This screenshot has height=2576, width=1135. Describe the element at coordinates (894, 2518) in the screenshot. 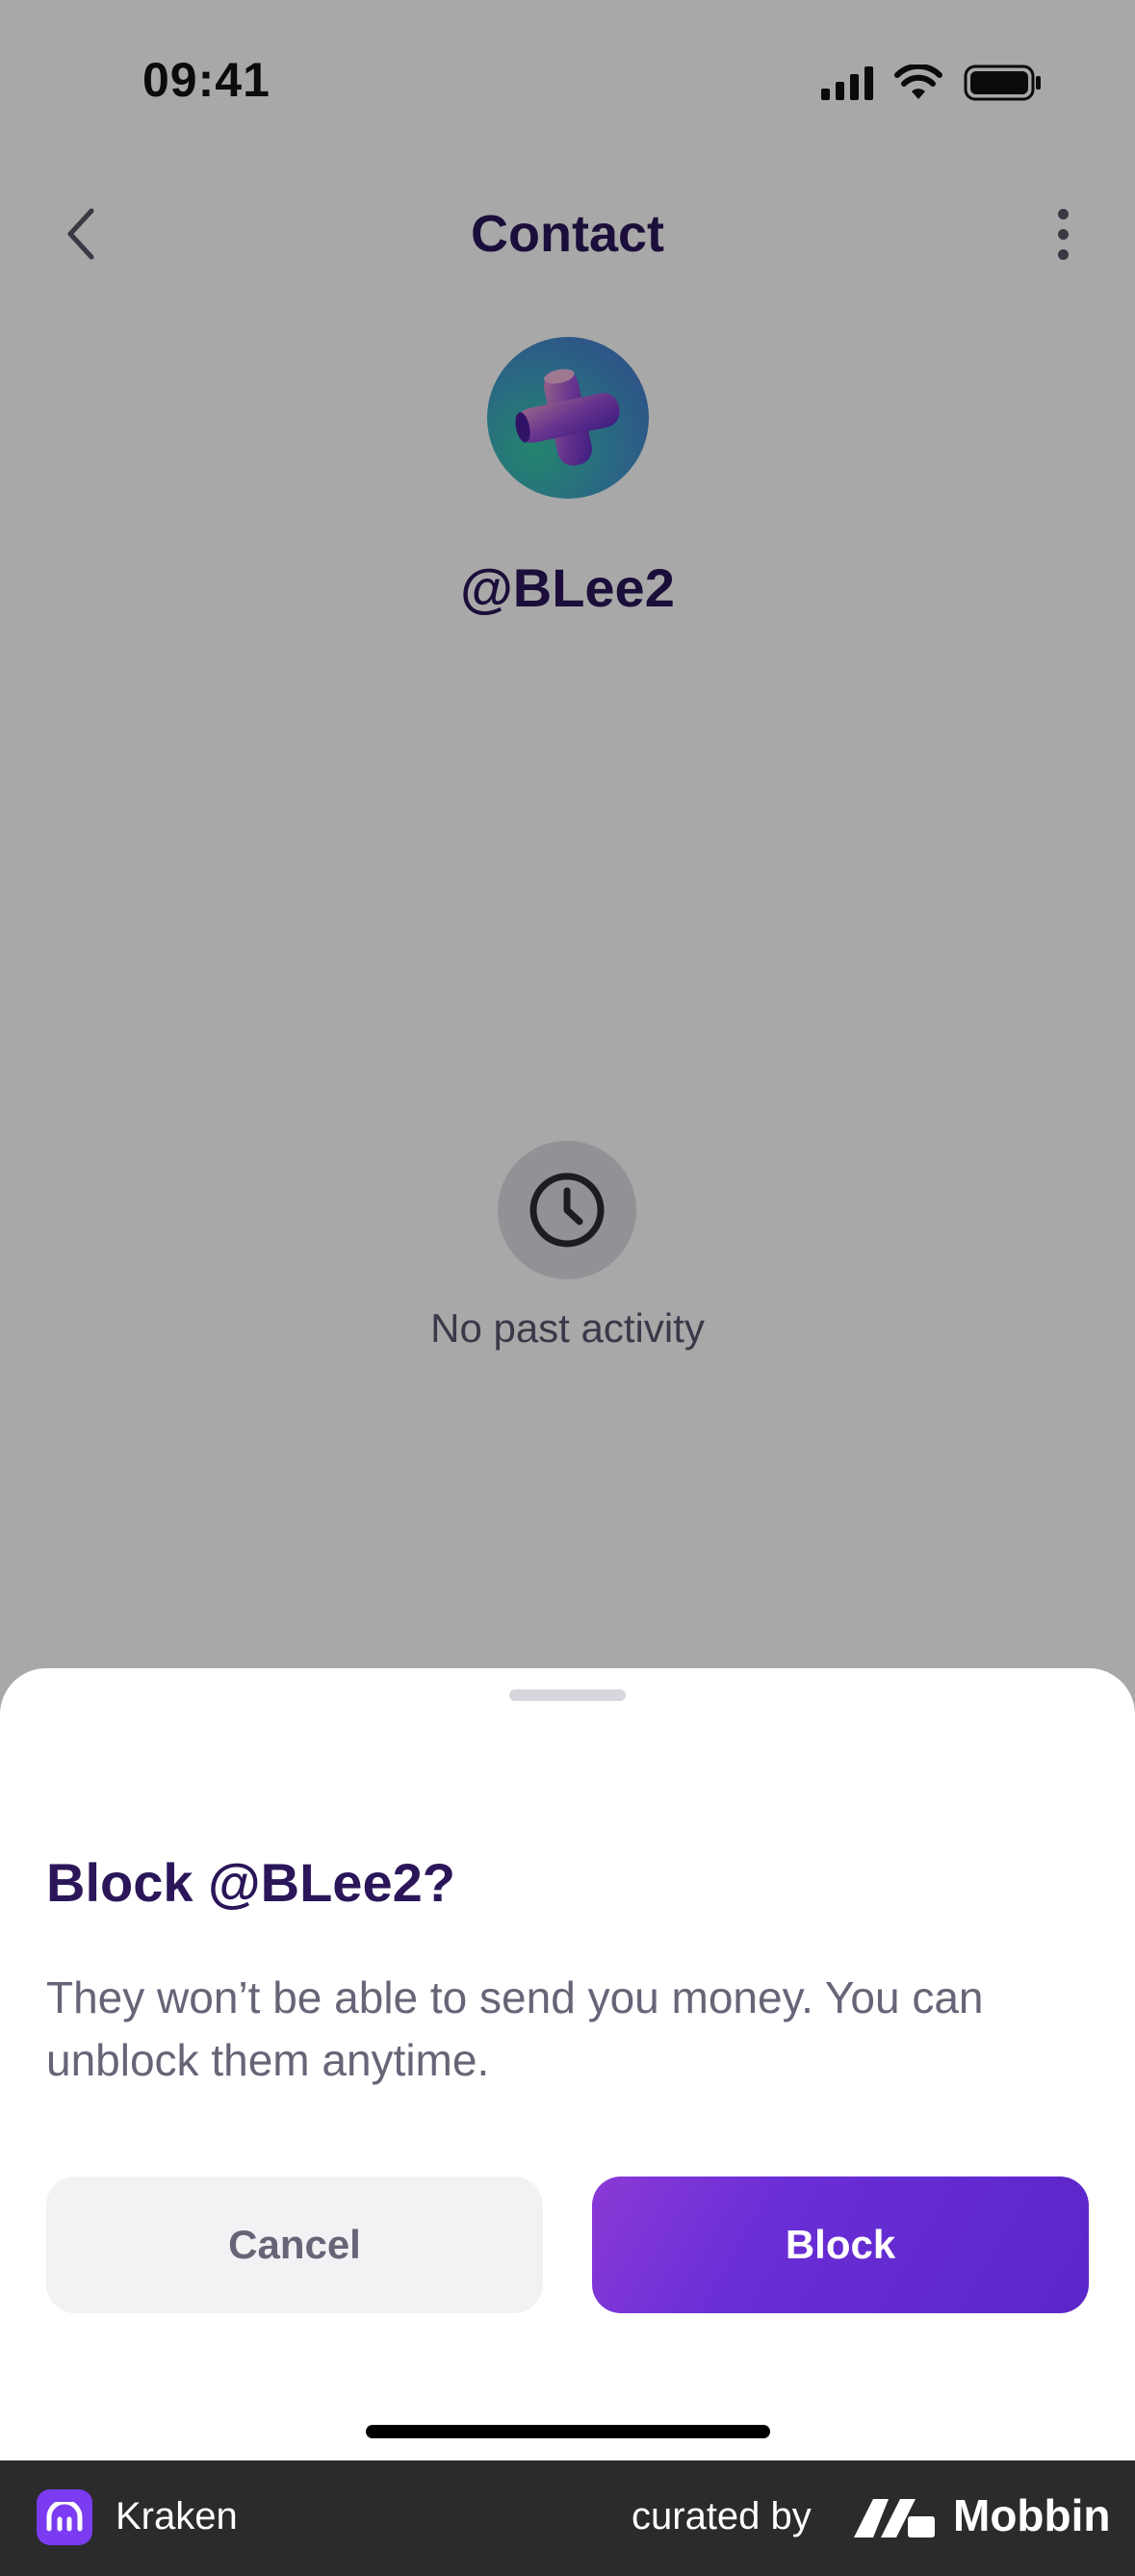

I see `mobbin-logo-icon` at that location.